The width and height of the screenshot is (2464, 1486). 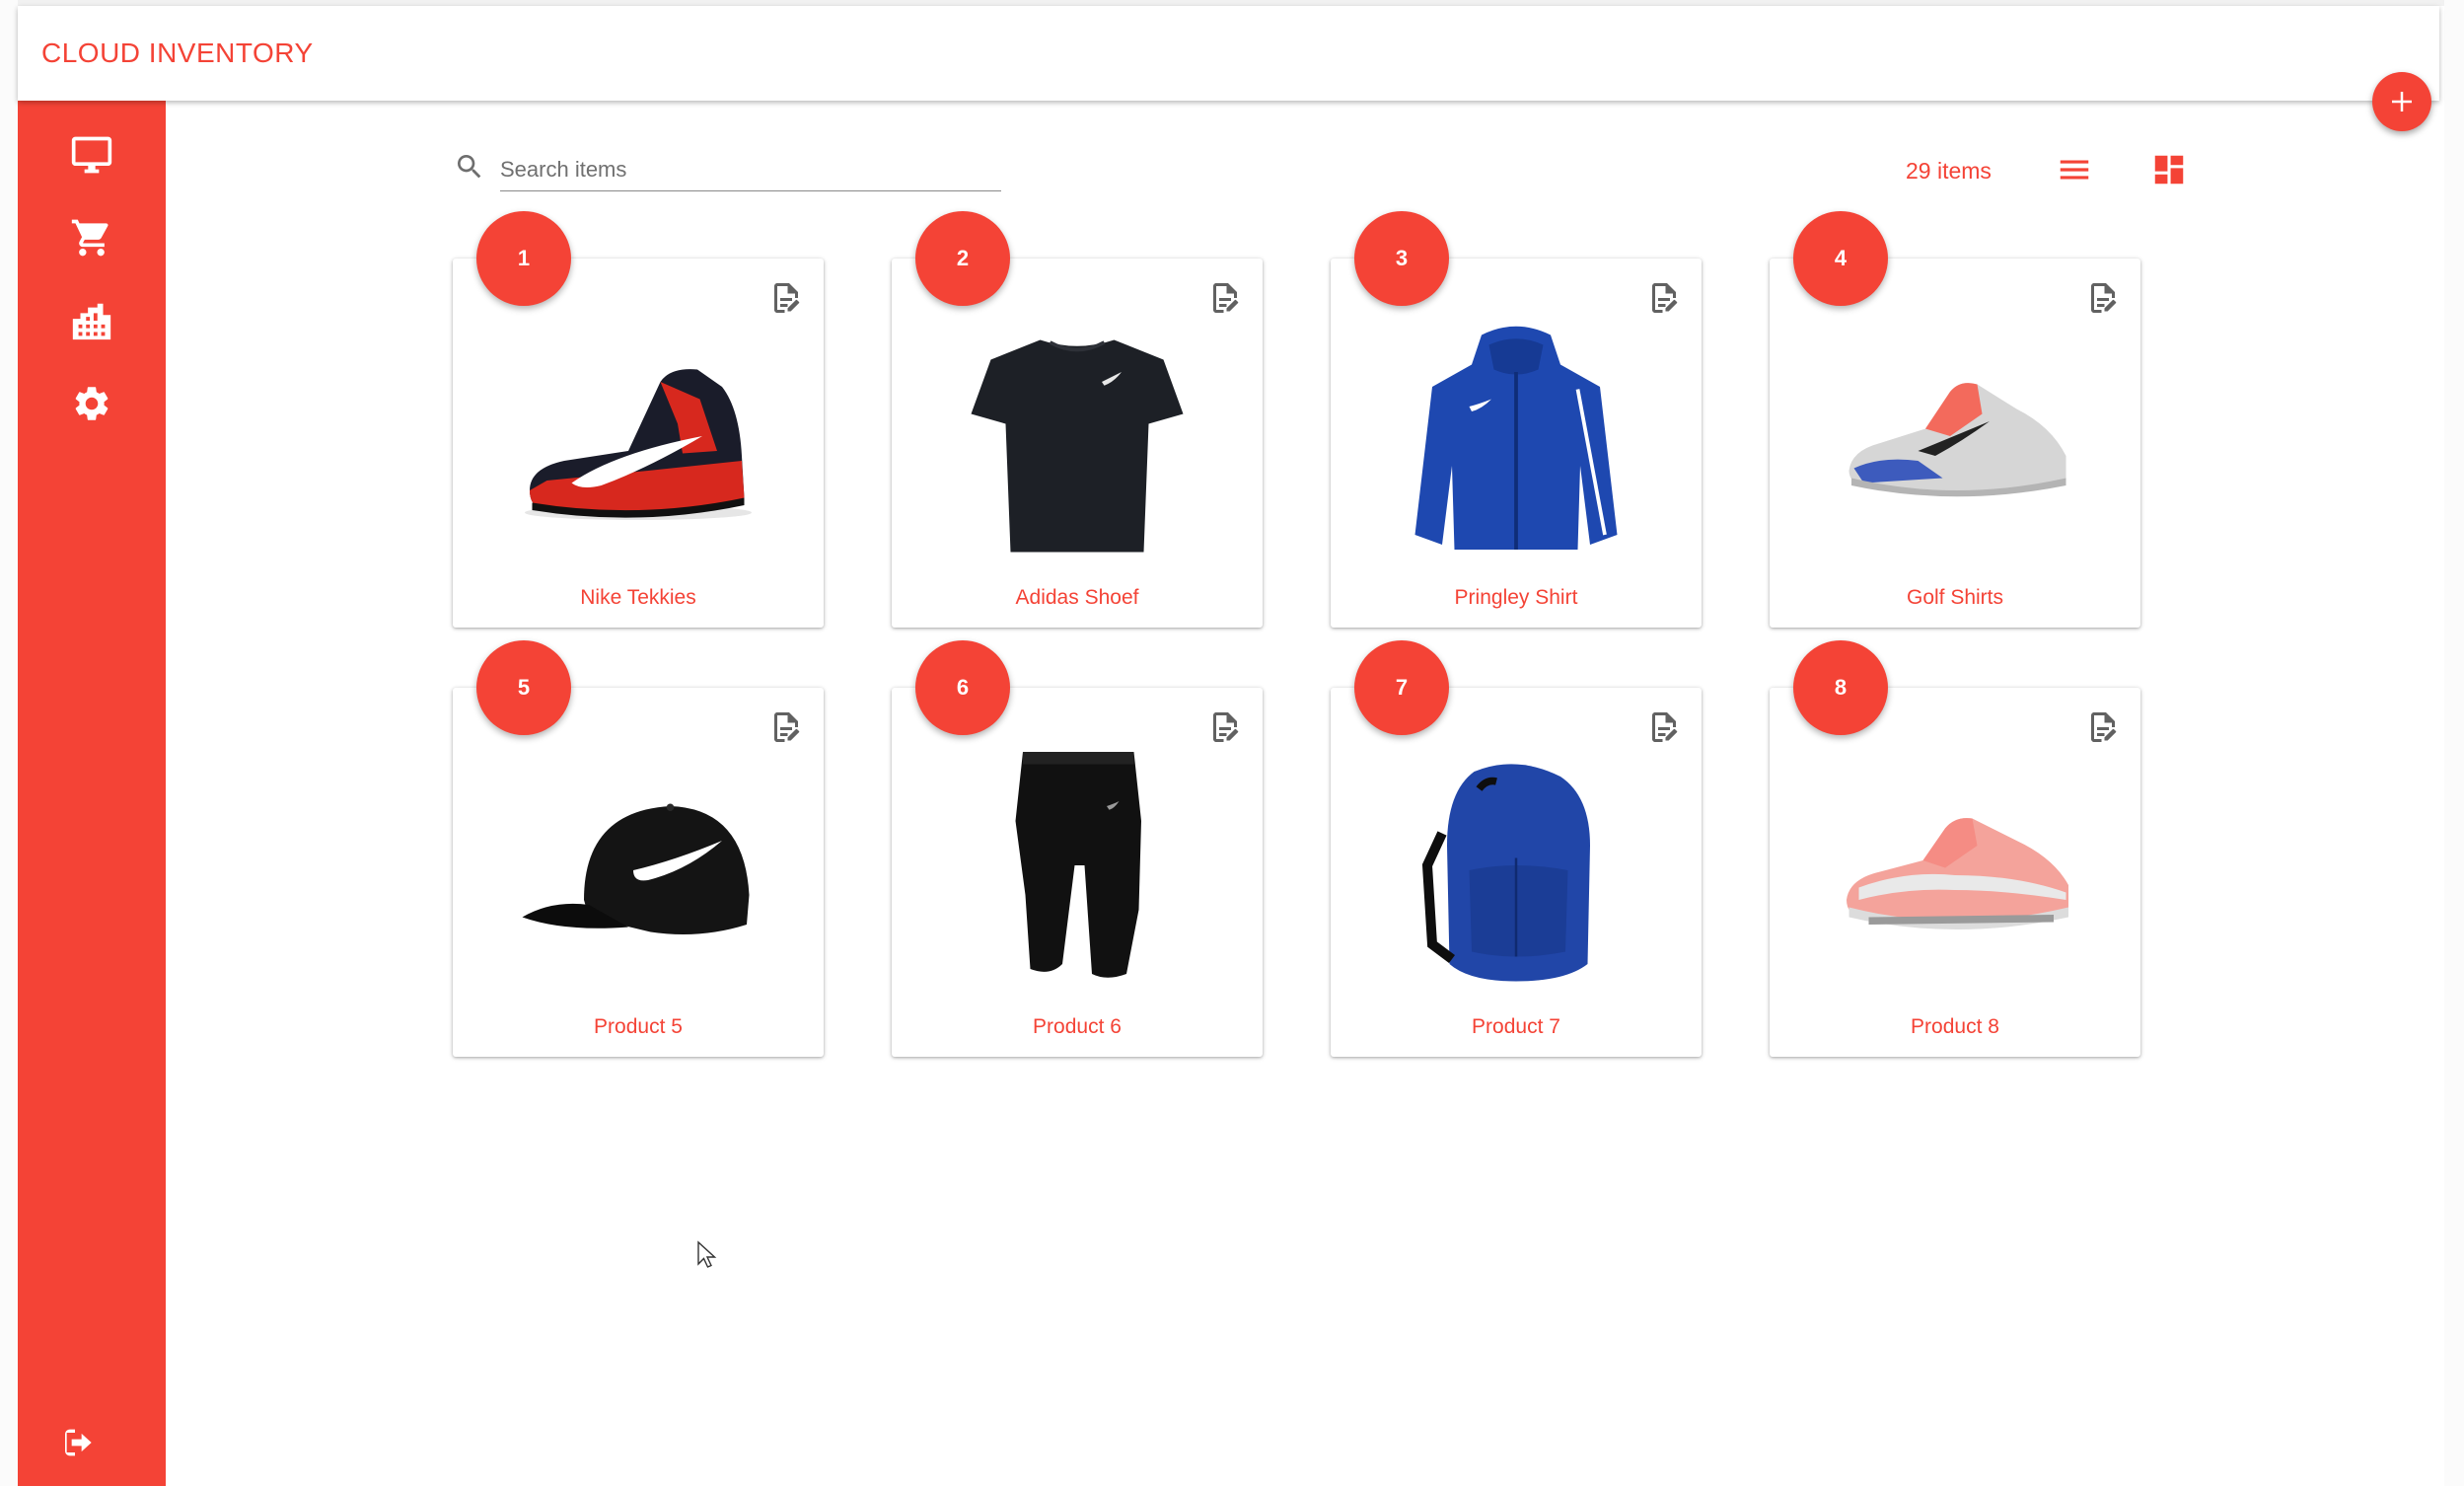 I want to click on product-number-badge: 6, so click(x=962, y=687).